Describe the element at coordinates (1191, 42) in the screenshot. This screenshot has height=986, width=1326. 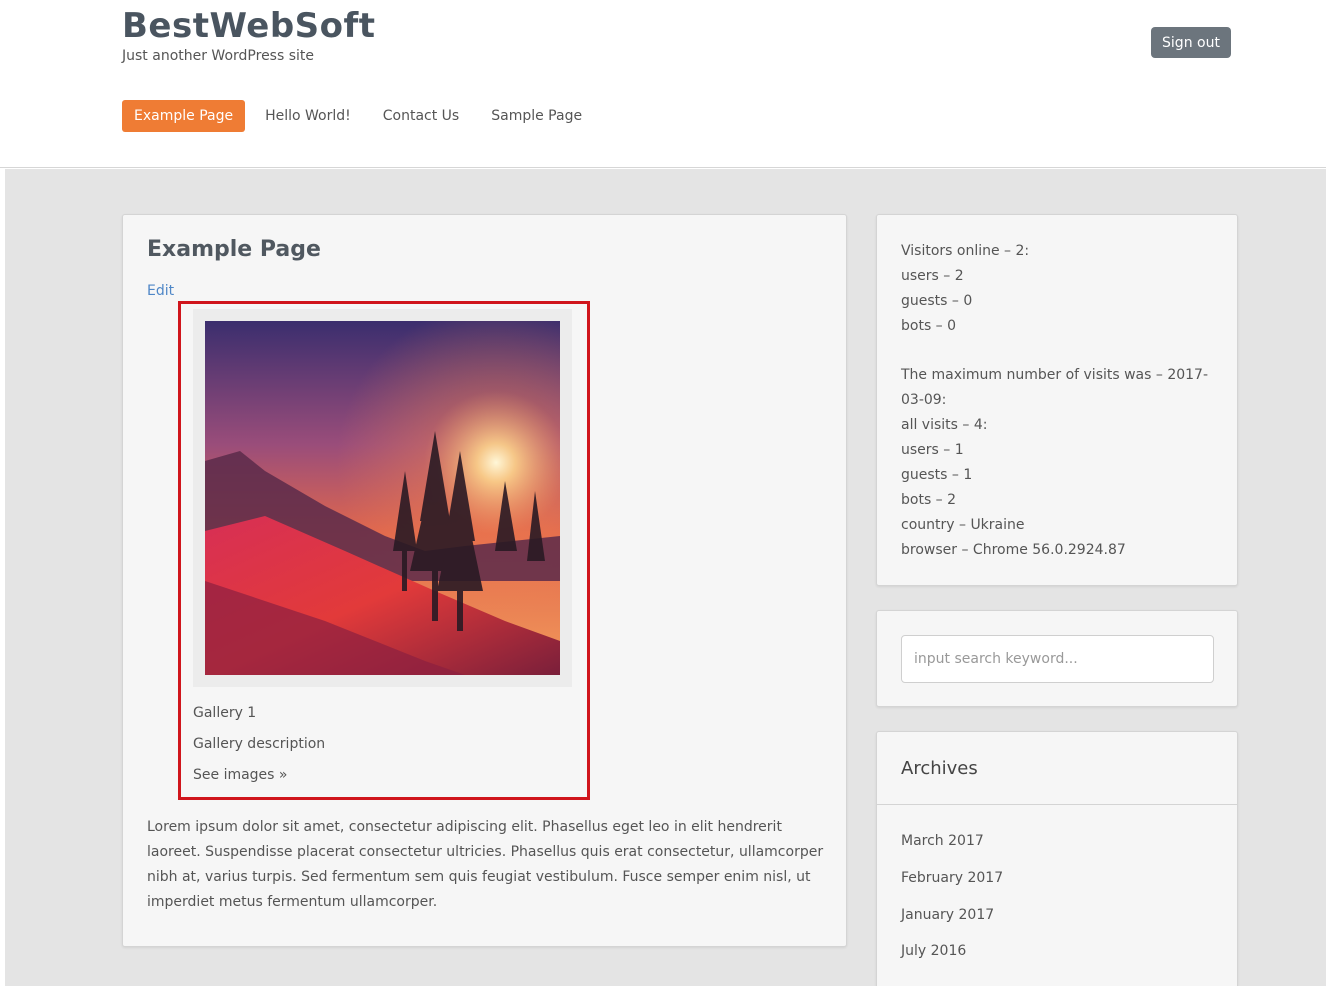
I see `sign-out-button: Sign out` at that location.